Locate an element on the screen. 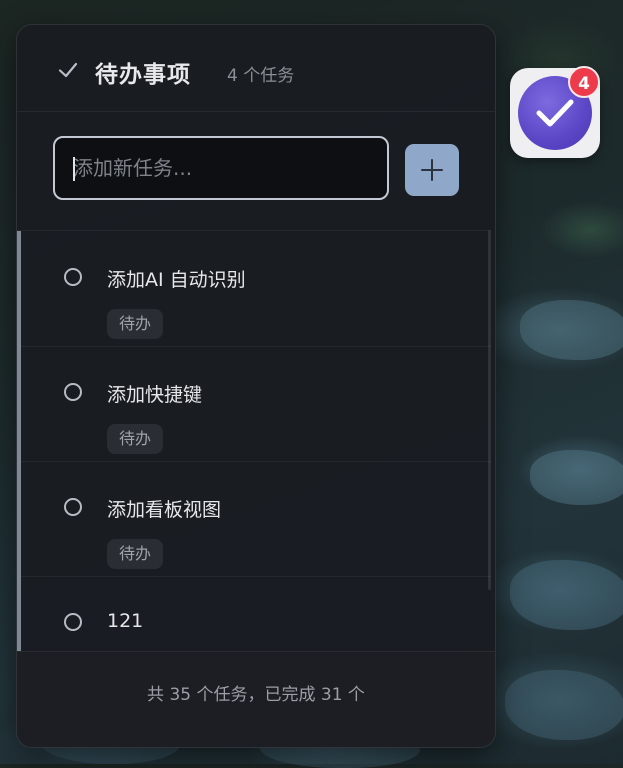  add-task-button is located at coordinates (432, 170).